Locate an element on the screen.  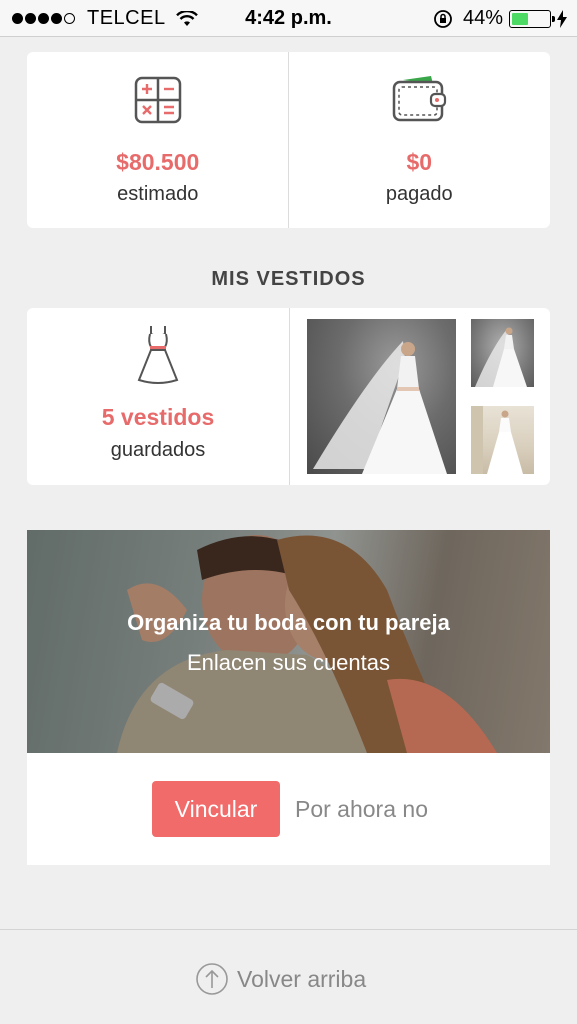
estimated-budget: $80.500 estimado is located at coordinates (158, 140).